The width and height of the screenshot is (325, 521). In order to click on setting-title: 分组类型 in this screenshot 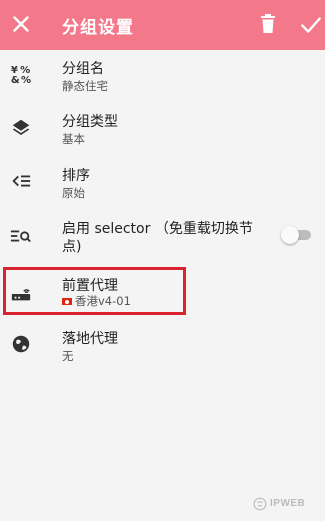, I will do `click(90, 122)`.